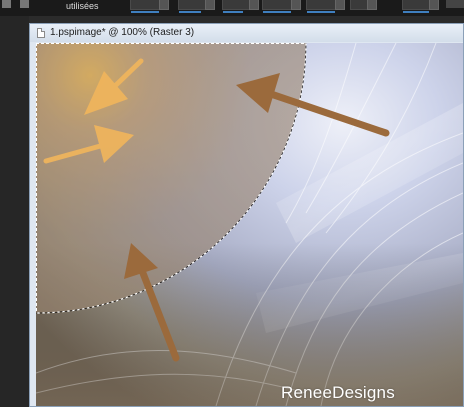  I want to click on toolbar-label: utilisées, so click(82, 6).